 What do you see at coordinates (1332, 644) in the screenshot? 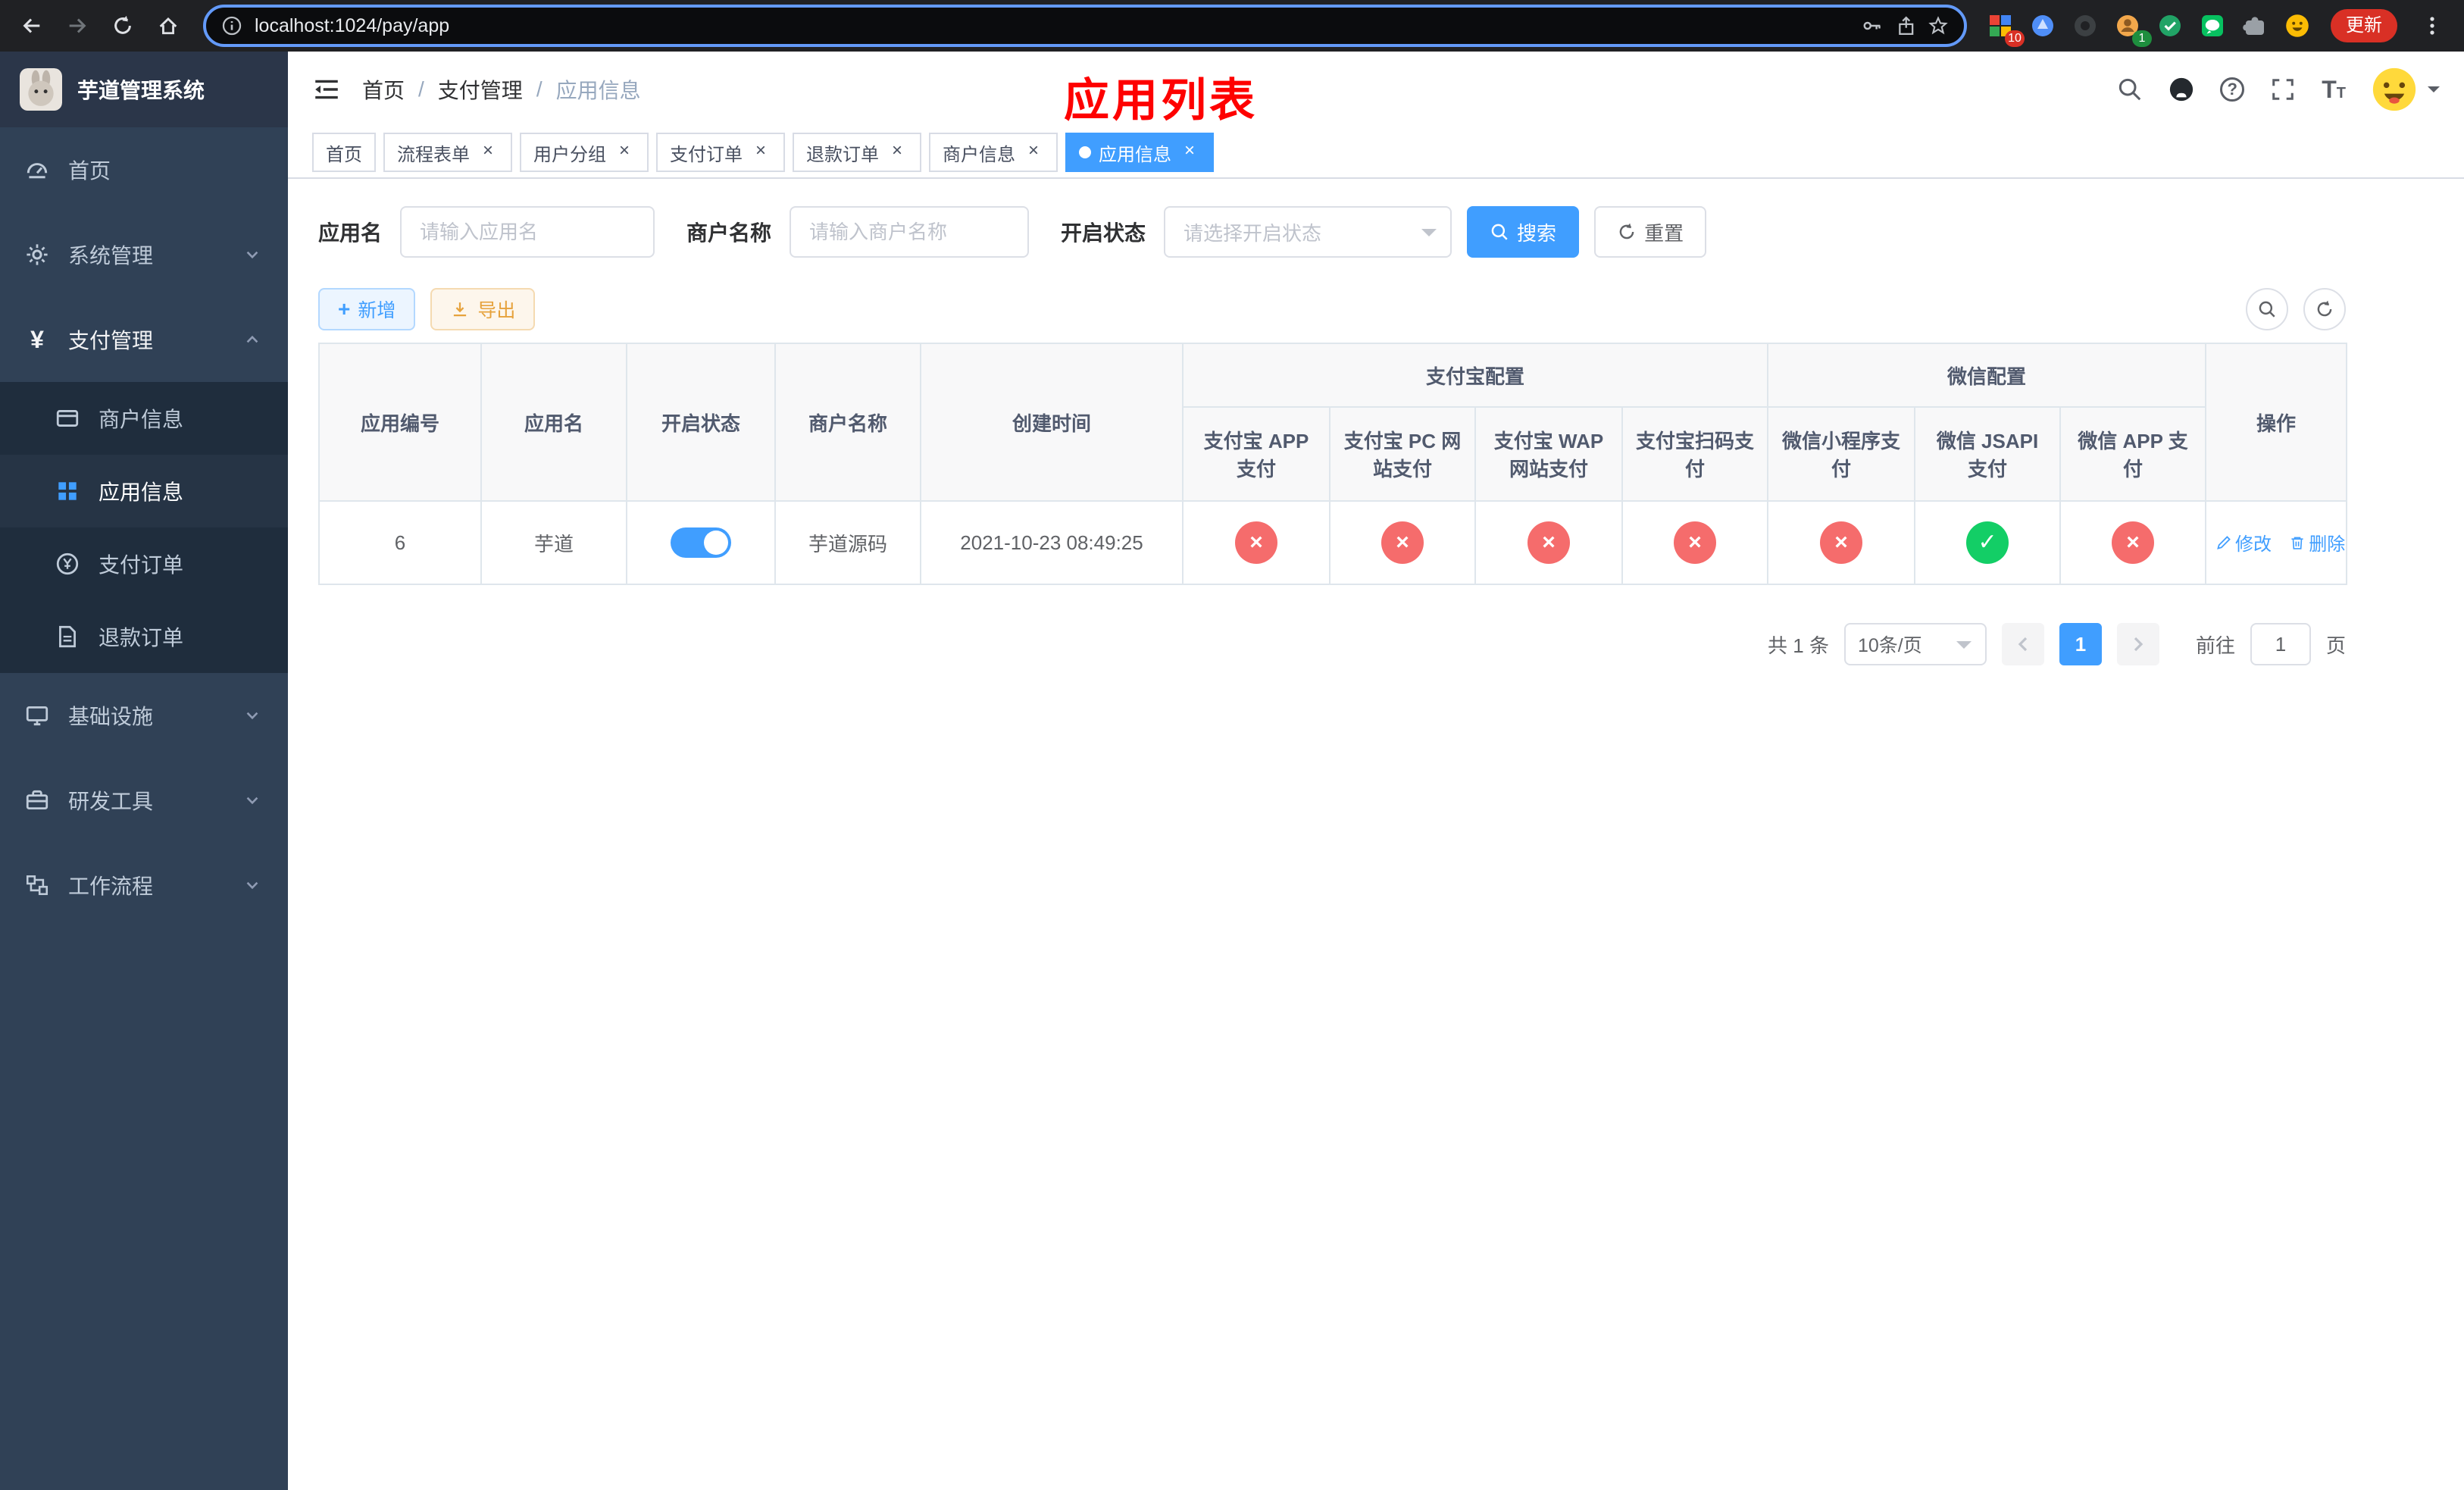
I see `pagination: 共 1 条 10条/页 1 前往 页` at bounding box center [1332, 644].